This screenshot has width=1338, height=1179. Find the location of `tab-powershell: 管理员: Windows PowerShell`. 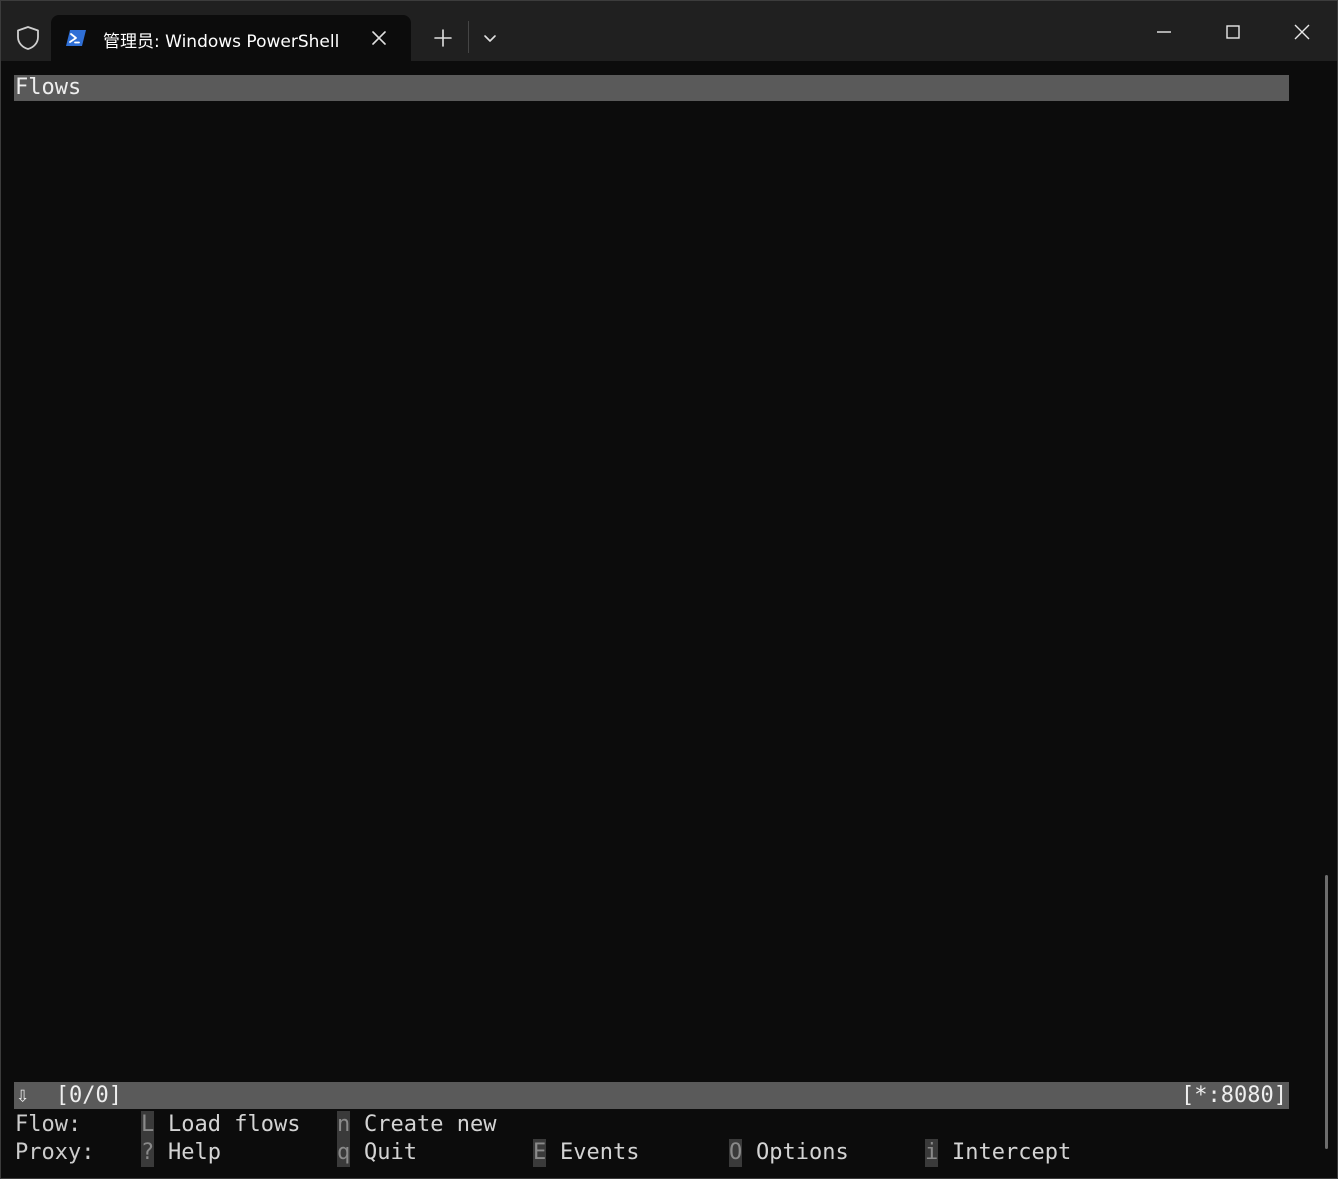

tab-powershell: 管理员: Windows PowerShell is located at coordinates (231, 38).